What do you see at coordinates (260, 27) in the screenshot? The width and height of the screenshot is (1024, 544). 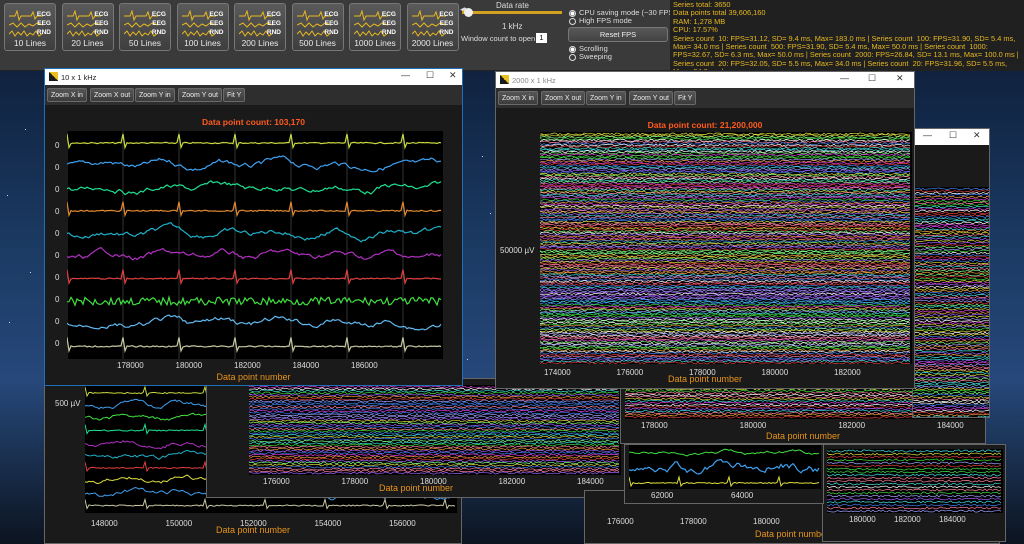 I see `preset-button-5: ECG EEG RND 200 Lines` at bounding box center [260, 27].